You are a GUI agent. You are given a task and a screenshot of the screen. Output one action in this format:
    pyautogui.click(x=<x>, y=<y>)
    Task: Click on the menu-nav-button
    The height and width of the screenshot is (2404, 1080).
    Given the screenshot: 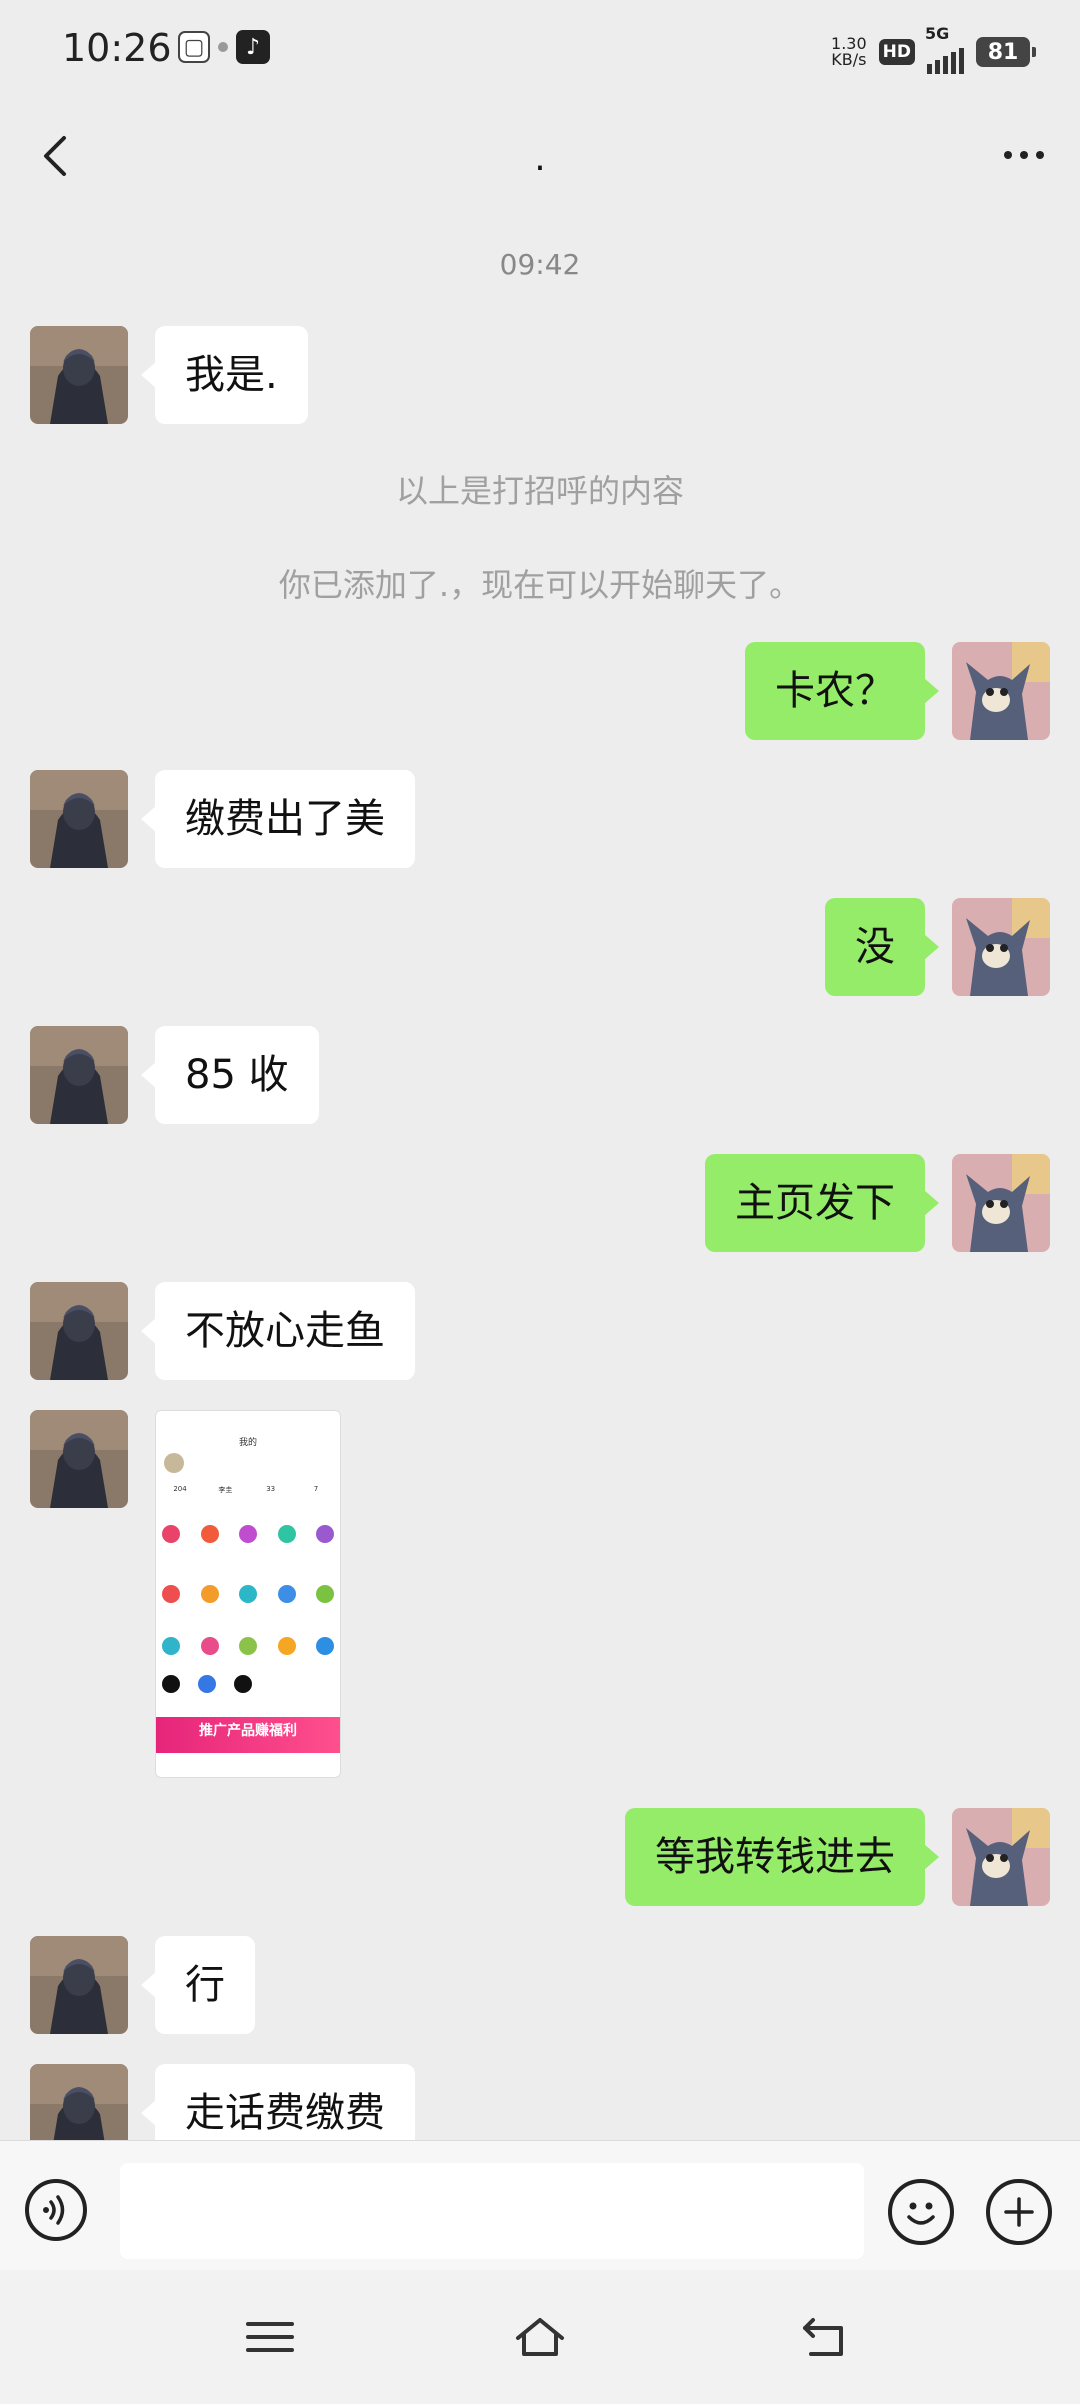 What is the action you would take?
    pyautogui.click(x=270, y=2337)
    